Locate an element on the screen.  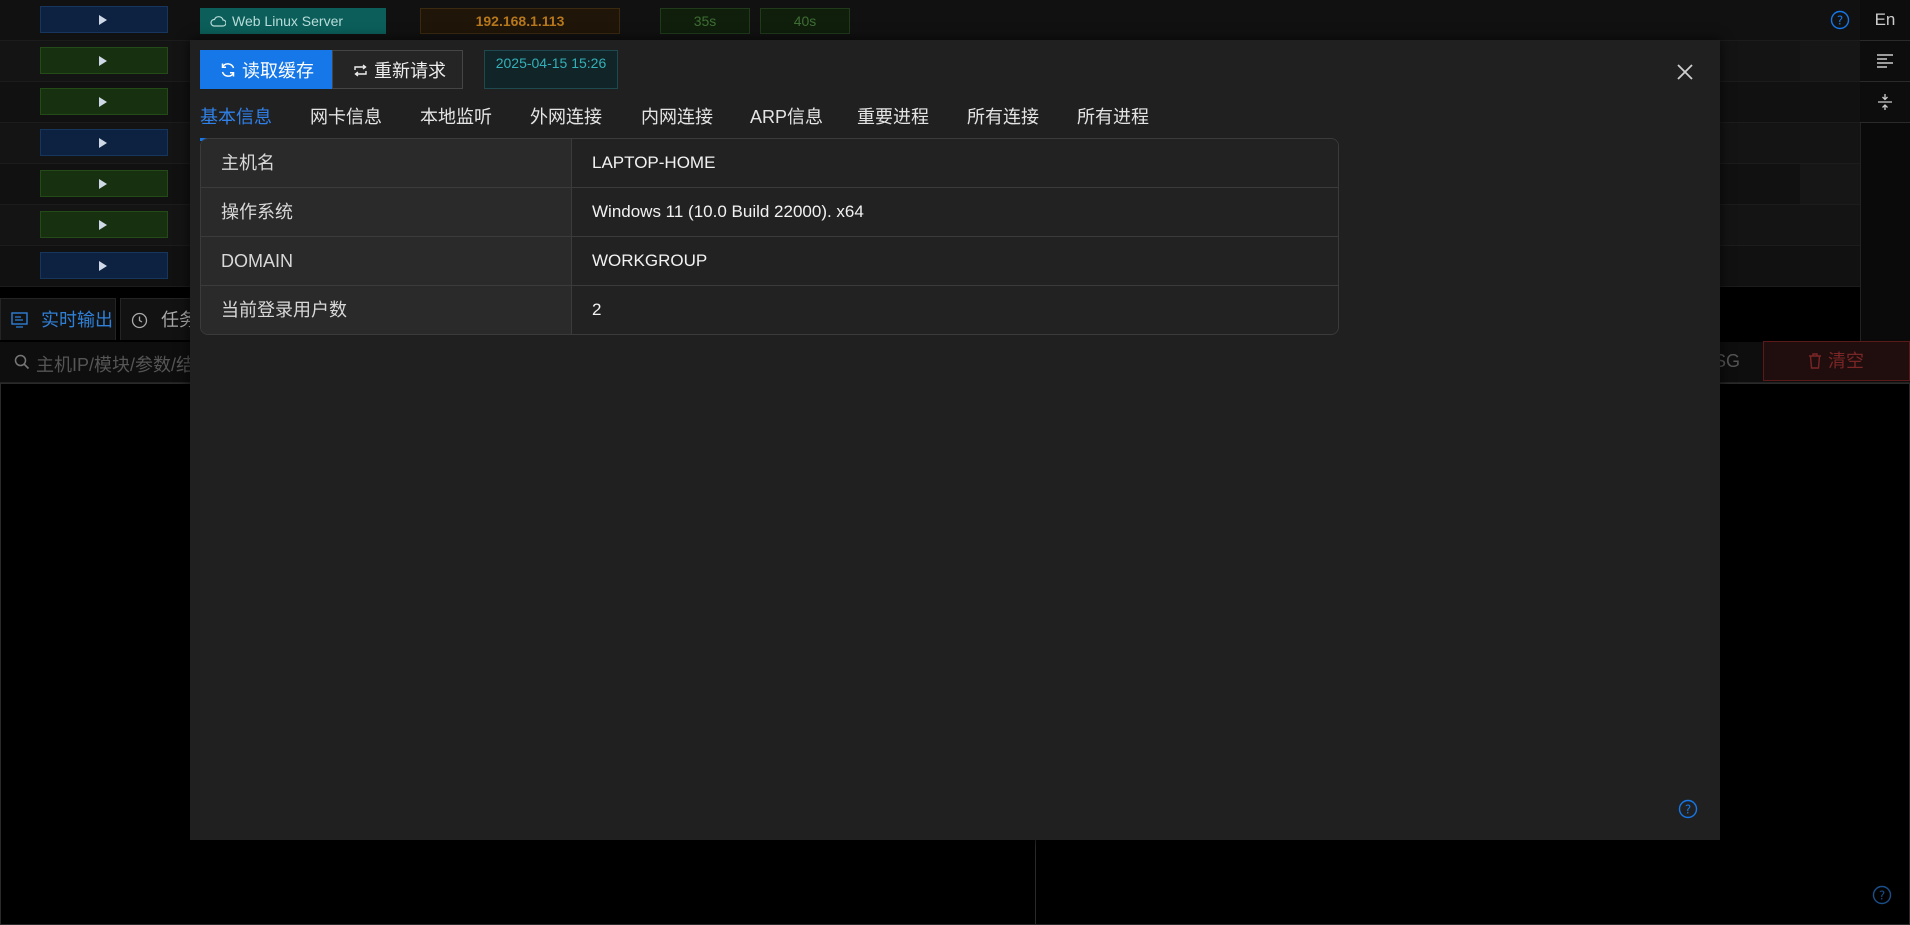
search-input: 主机IP/模块/参数/结 is located at coordinates (115, 364).